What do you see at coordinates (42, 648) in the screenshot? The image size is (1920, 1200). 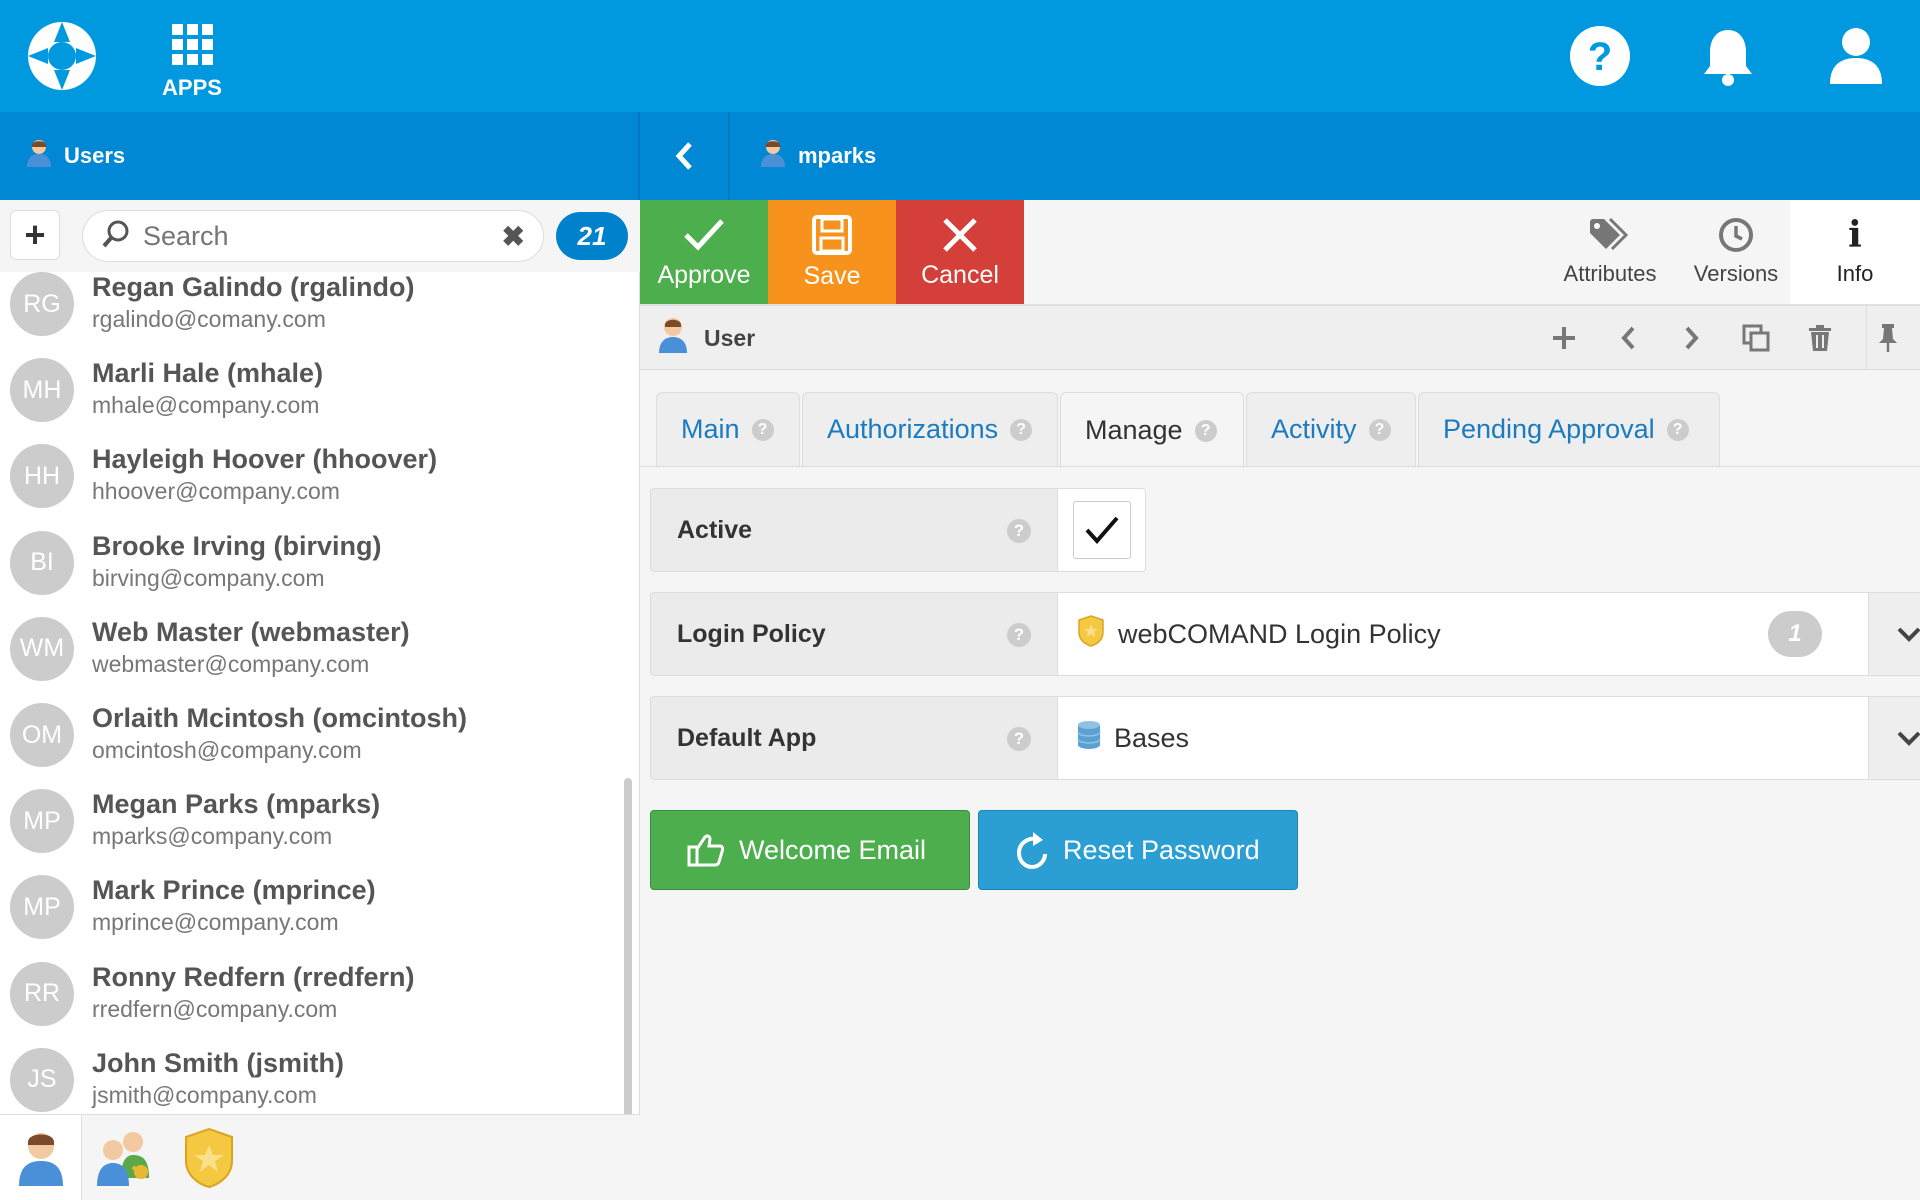 I see `avatar: WM` at bounding box center [42, 648].